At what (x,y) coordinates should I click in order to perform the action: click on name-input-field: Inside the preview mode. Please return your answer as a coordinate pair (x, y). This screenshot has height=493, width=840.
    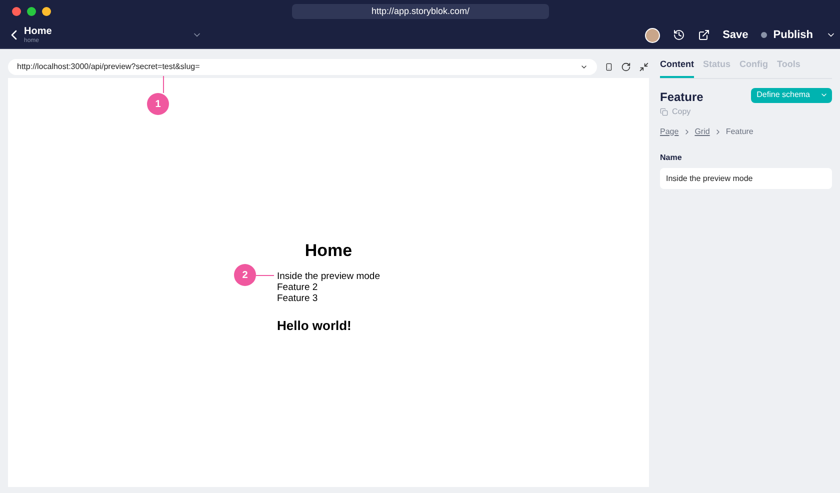
    Looking at the image, I should click on (746, 178).